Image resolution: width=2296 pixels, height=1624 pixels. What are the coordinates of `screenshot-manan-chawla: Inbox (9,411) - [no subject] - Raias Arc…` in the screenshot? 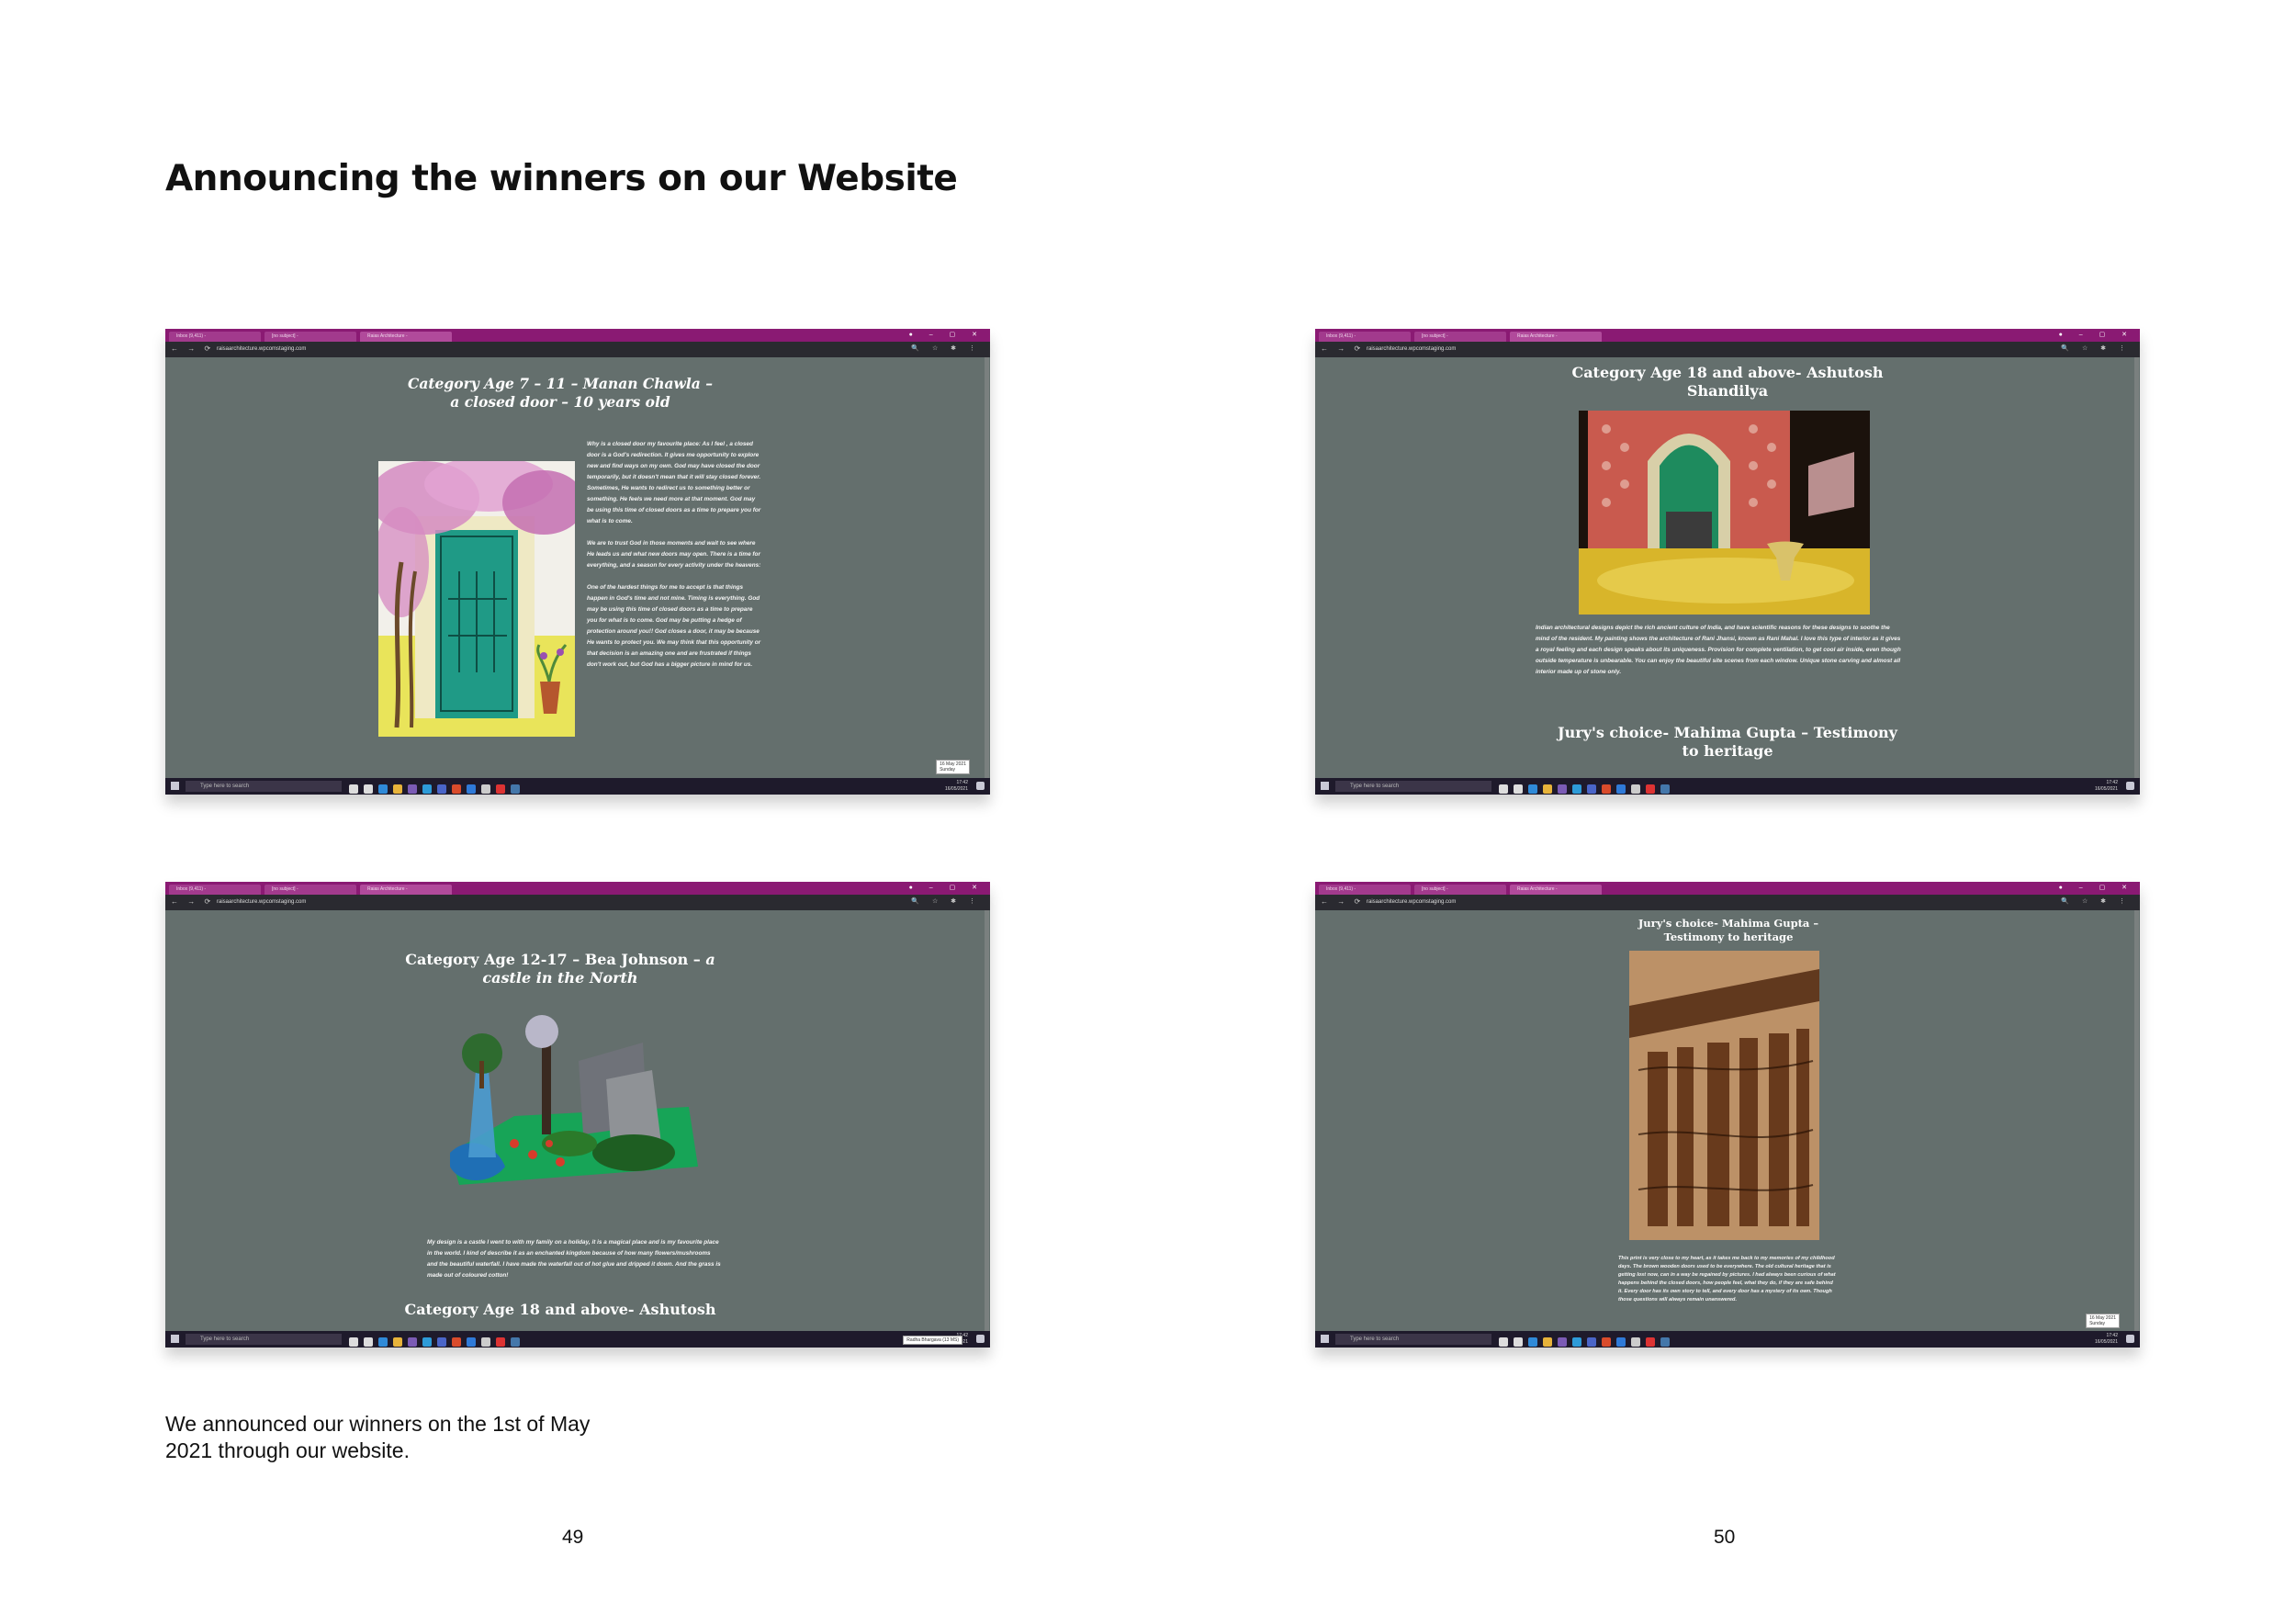 It's located at (577, 562).